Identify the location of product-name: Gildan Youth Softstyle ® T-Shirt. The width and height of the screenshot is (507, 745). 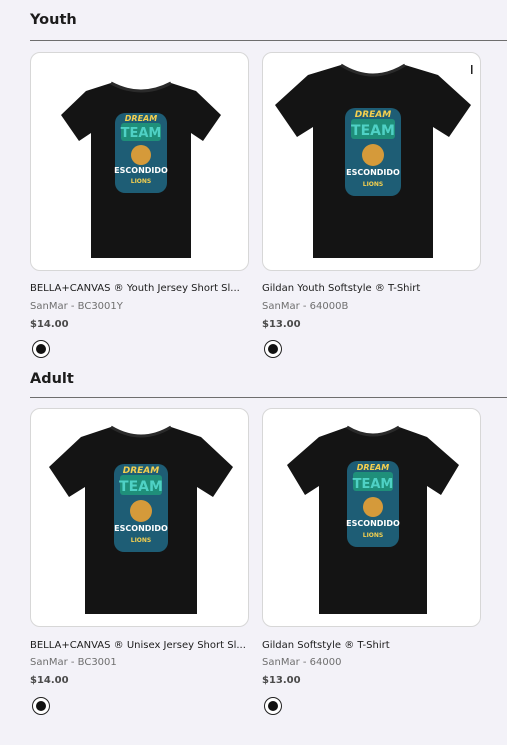
(369, 288).